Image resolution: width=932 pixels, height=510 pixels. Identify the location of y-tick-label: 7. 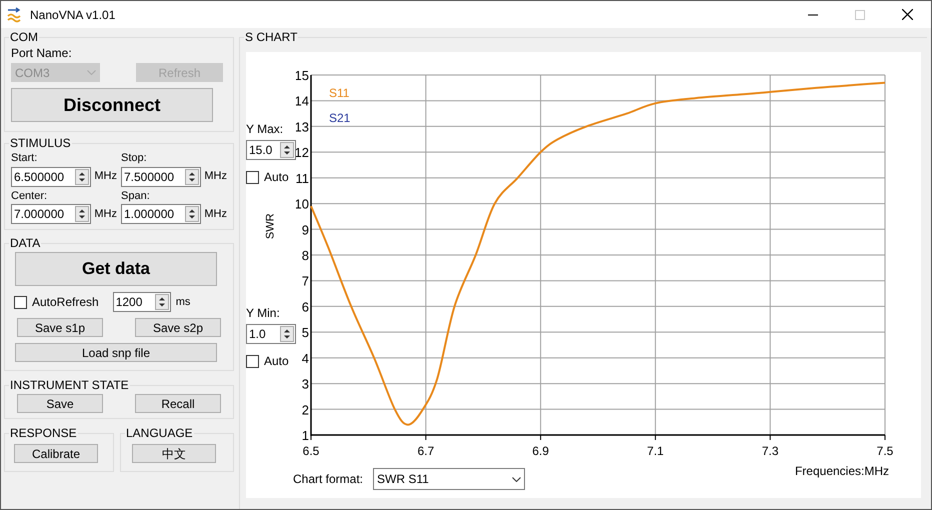
(305, 281).